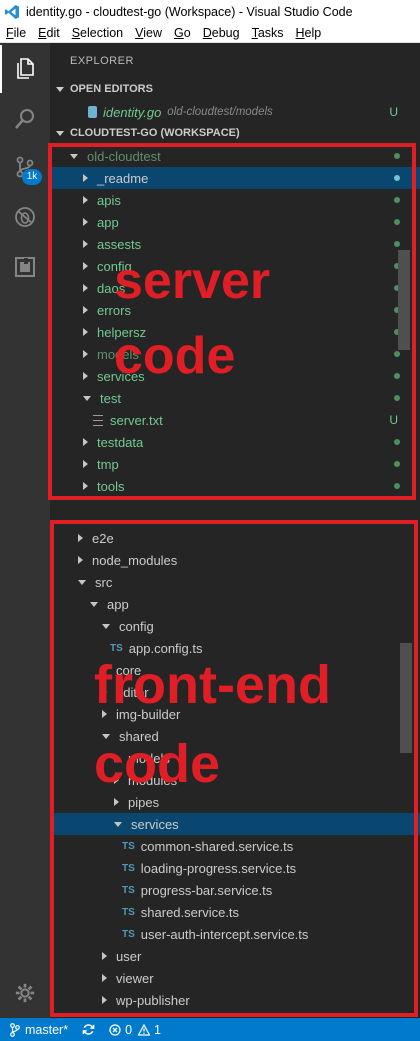 The height and width of the screenshot is (1041, 420). What do you see at coordinates (220, 112) in the screenshot?
I see `open-editor-path: old-cloudtest/models` at bounding box center [220, 112].